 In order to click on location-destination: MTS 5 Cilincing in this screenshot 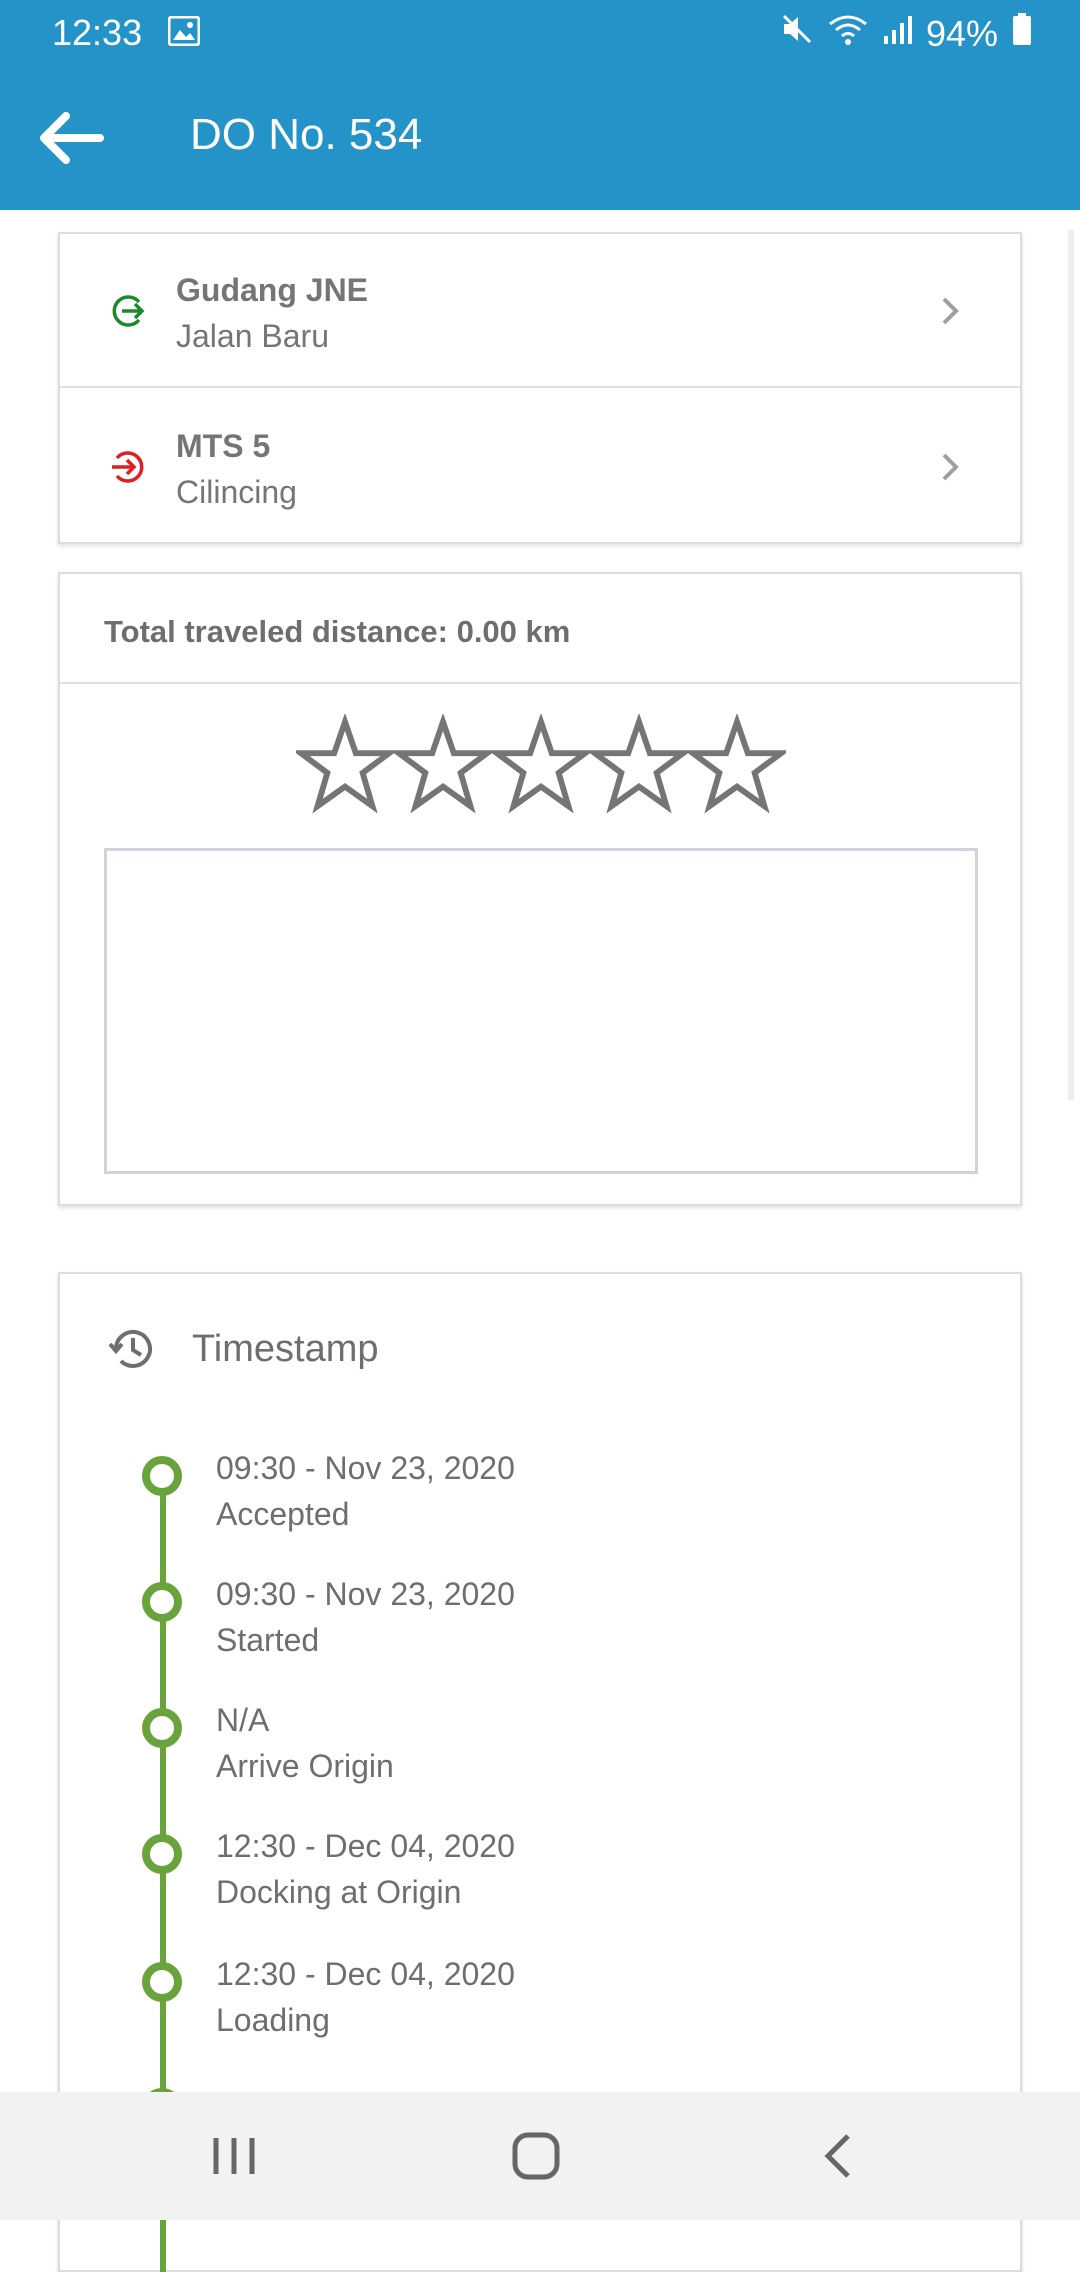, I will do `click(540, 467)`.